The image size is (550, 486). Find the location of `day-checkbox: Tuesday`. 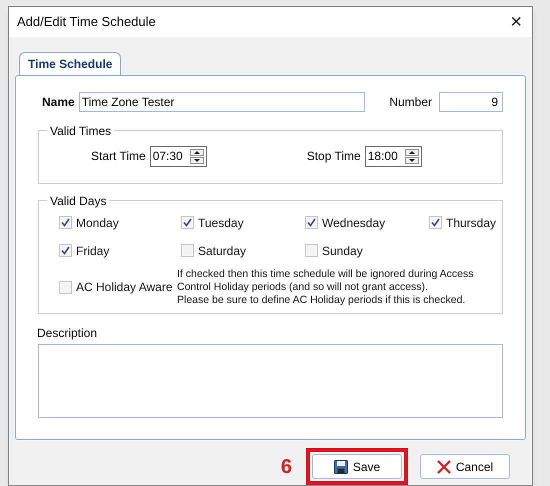

day-checkbox: Tuesday is located at coordinates (243, 223).